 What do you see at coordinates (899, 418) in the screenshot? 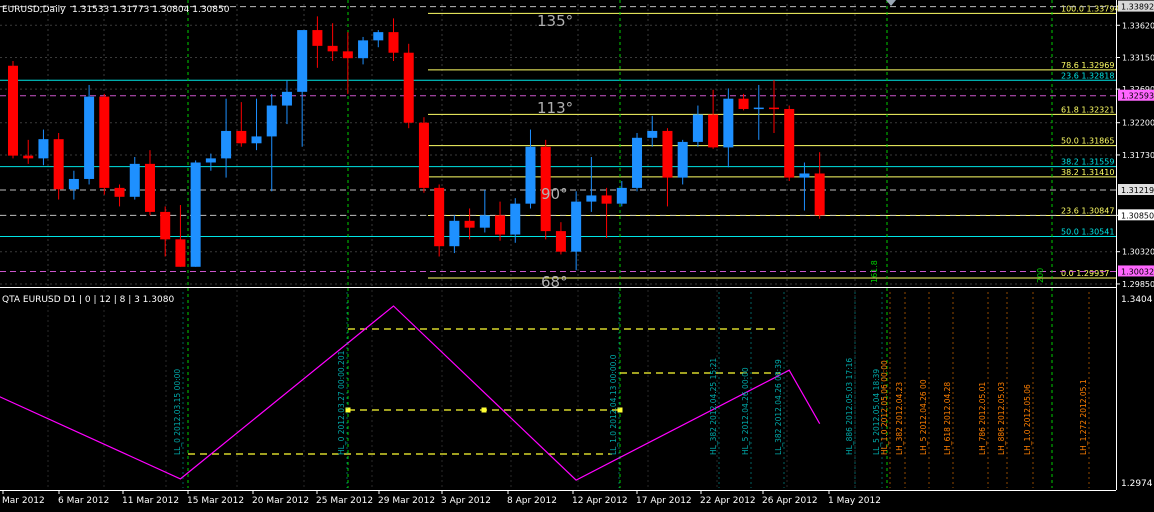
I see `qta-annotation-label: LH_382 2012.04.23` at bounding box center [899, 418].